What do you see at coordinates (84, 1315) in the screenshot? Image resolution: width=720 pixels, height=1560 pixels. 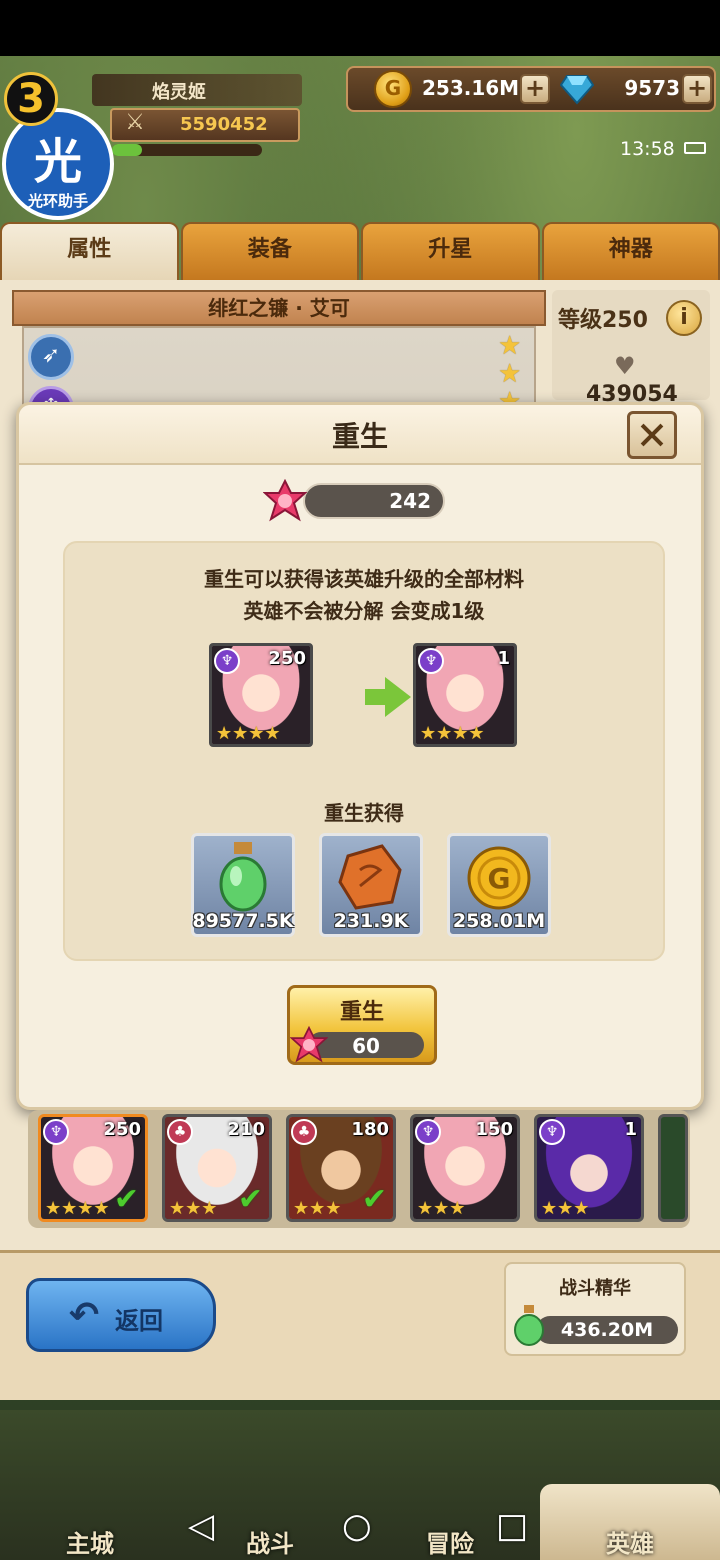 I see `back-arrow-icon: ↶` at bounding box center [84, 1315].